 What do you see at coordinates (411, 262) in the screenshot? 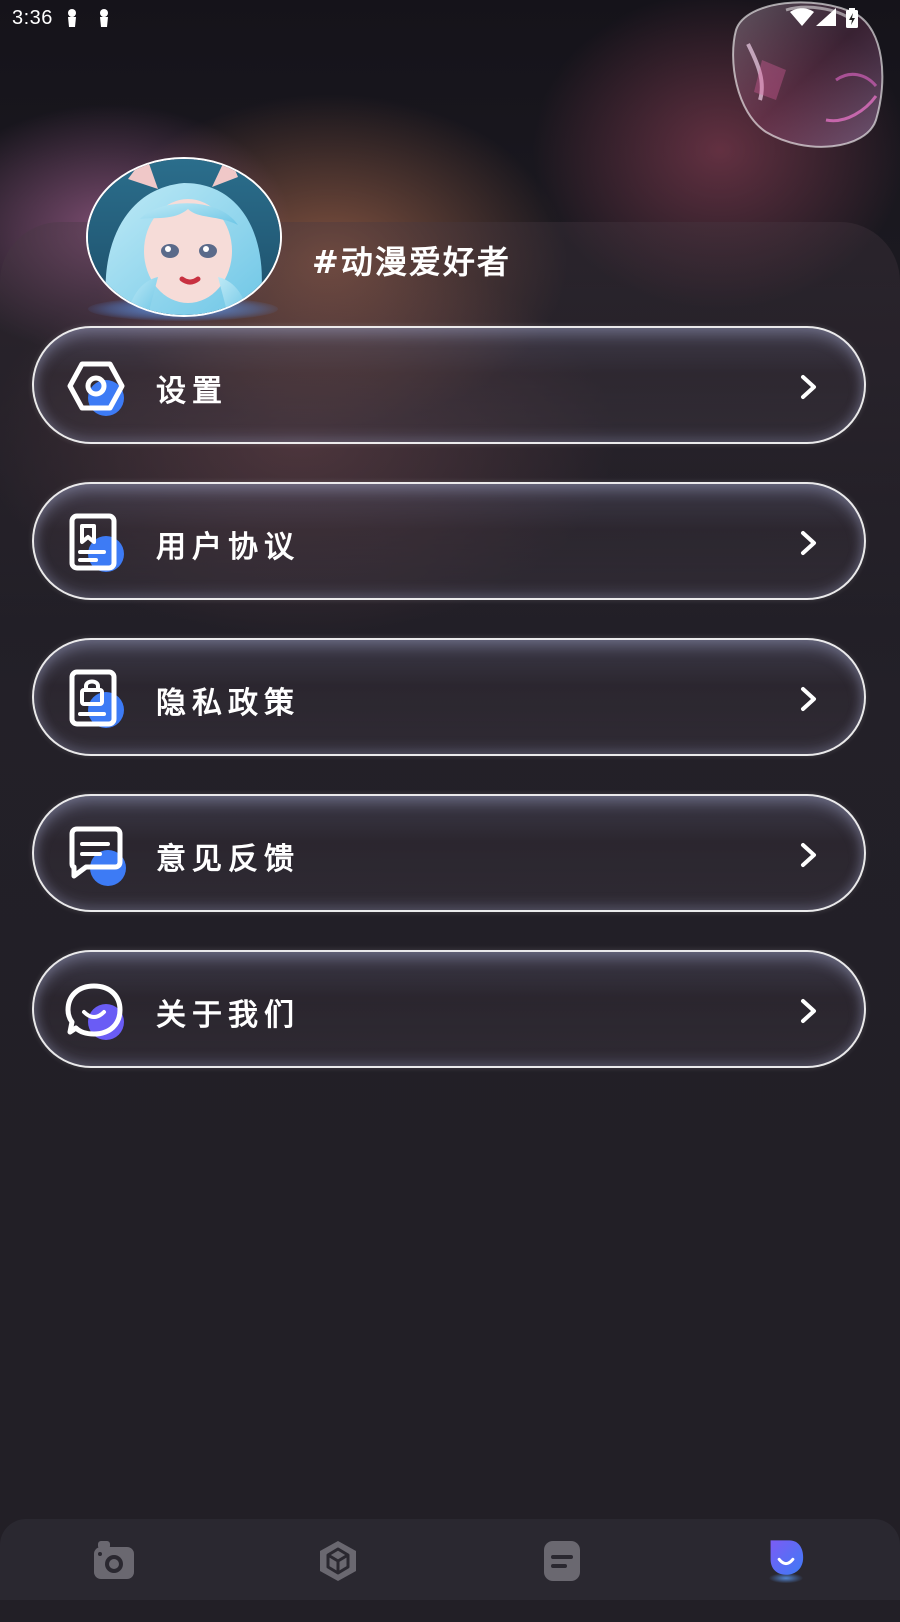
I see `username: #动漫爱好者` at bounding box center [411, 262].